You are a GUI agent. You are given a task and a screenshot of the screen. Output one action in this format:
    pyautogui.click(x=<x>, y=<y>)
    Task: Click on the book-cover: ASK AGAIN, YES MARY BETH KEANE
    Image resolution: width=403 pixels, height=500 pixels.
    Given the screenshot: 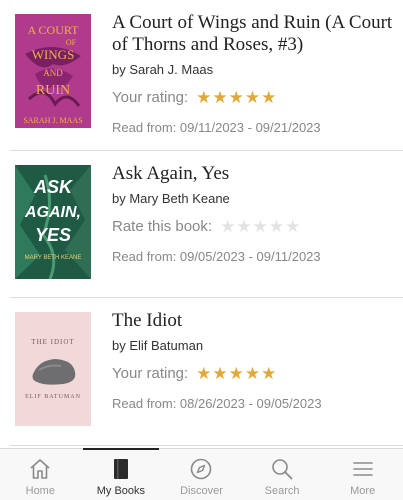 What is the action you would take?
    pyautogui.click(x=53, y=222)
    